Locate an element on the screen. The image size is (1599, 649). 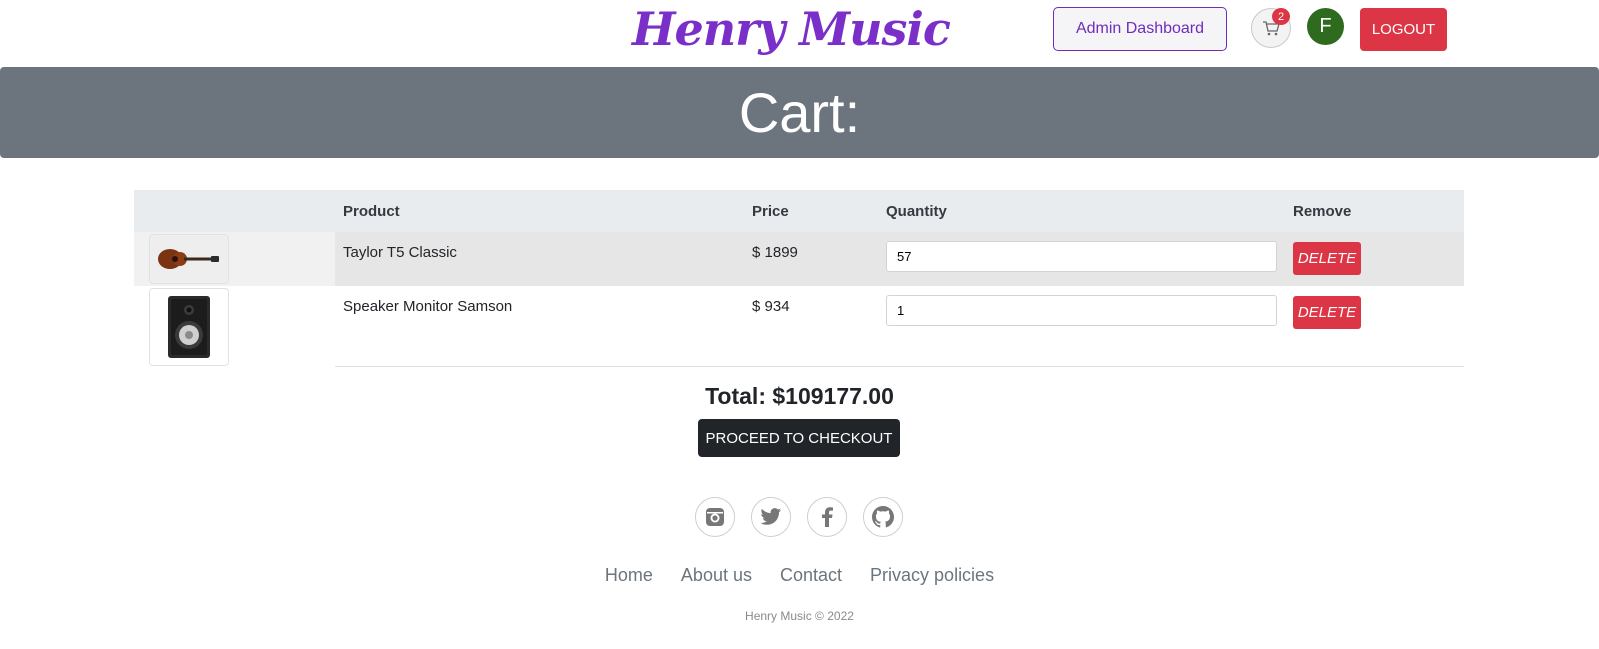
facebook-link is located at coordinates (827, 517).